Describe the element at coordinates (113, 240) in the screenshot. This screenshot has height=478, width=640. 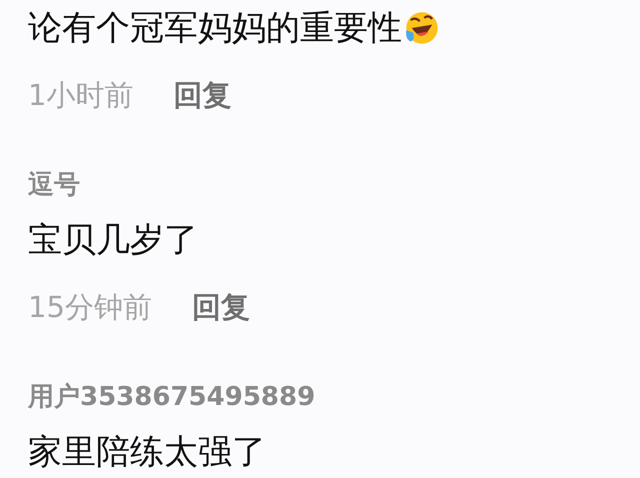
I see `comment-text: 宝贝几岁了` at that location.